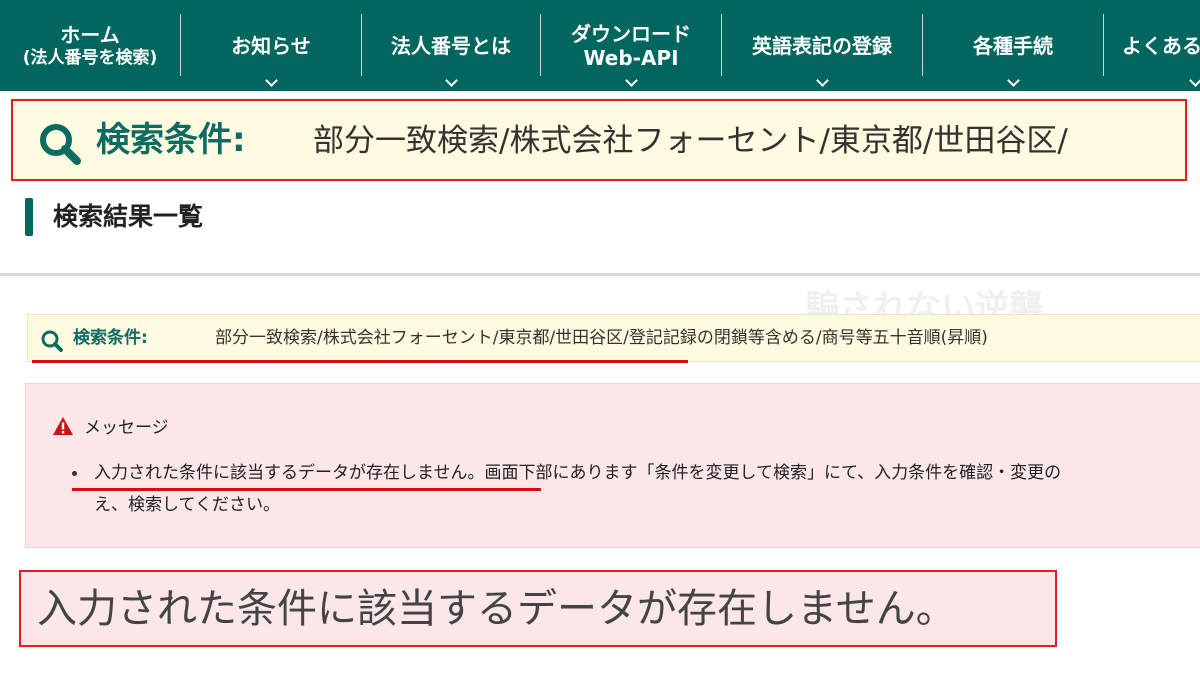 The height and width of the screenshot is (675, 1200). I want to click on nav-item-about-label: 法人番号とは, so click(451, 45).